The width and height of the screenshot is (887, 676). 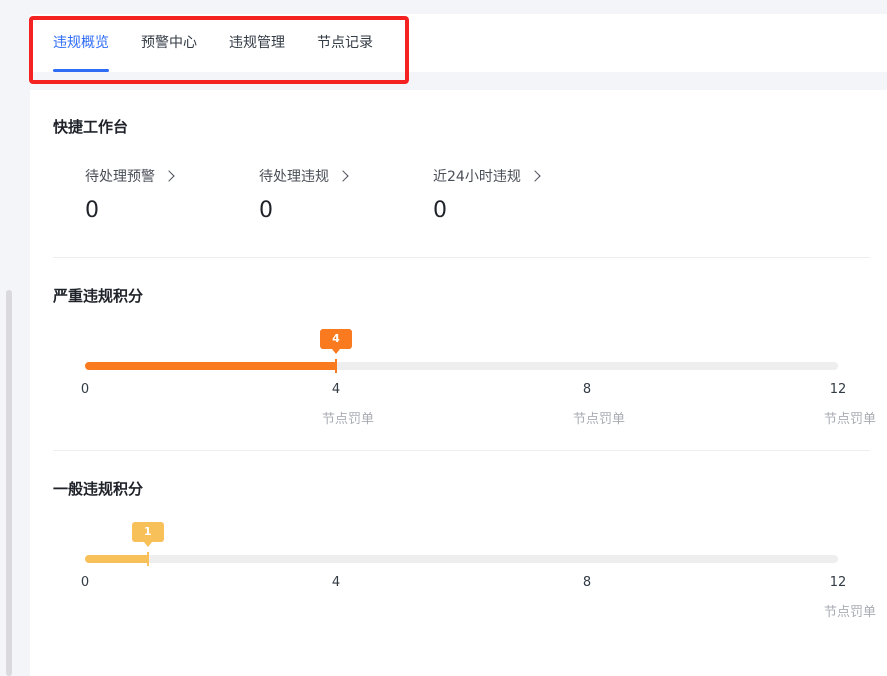 What do you see at coordinates (81, 43) in the screenshot?
I see `tab-violation-overview: 违规概览` at bounding box center [81, 43].